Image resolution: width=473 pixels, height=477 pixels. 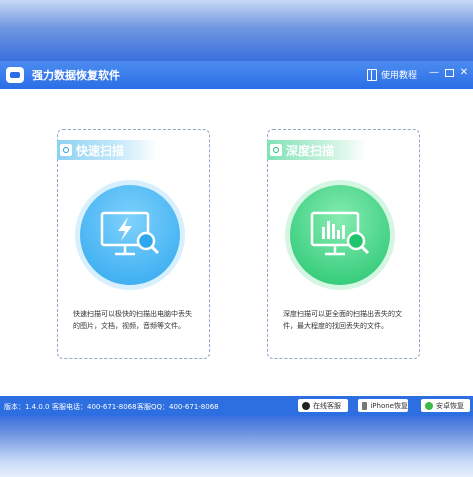 I want to click on quick-scan-header: 快速扫描, so click(x=107, y=150).